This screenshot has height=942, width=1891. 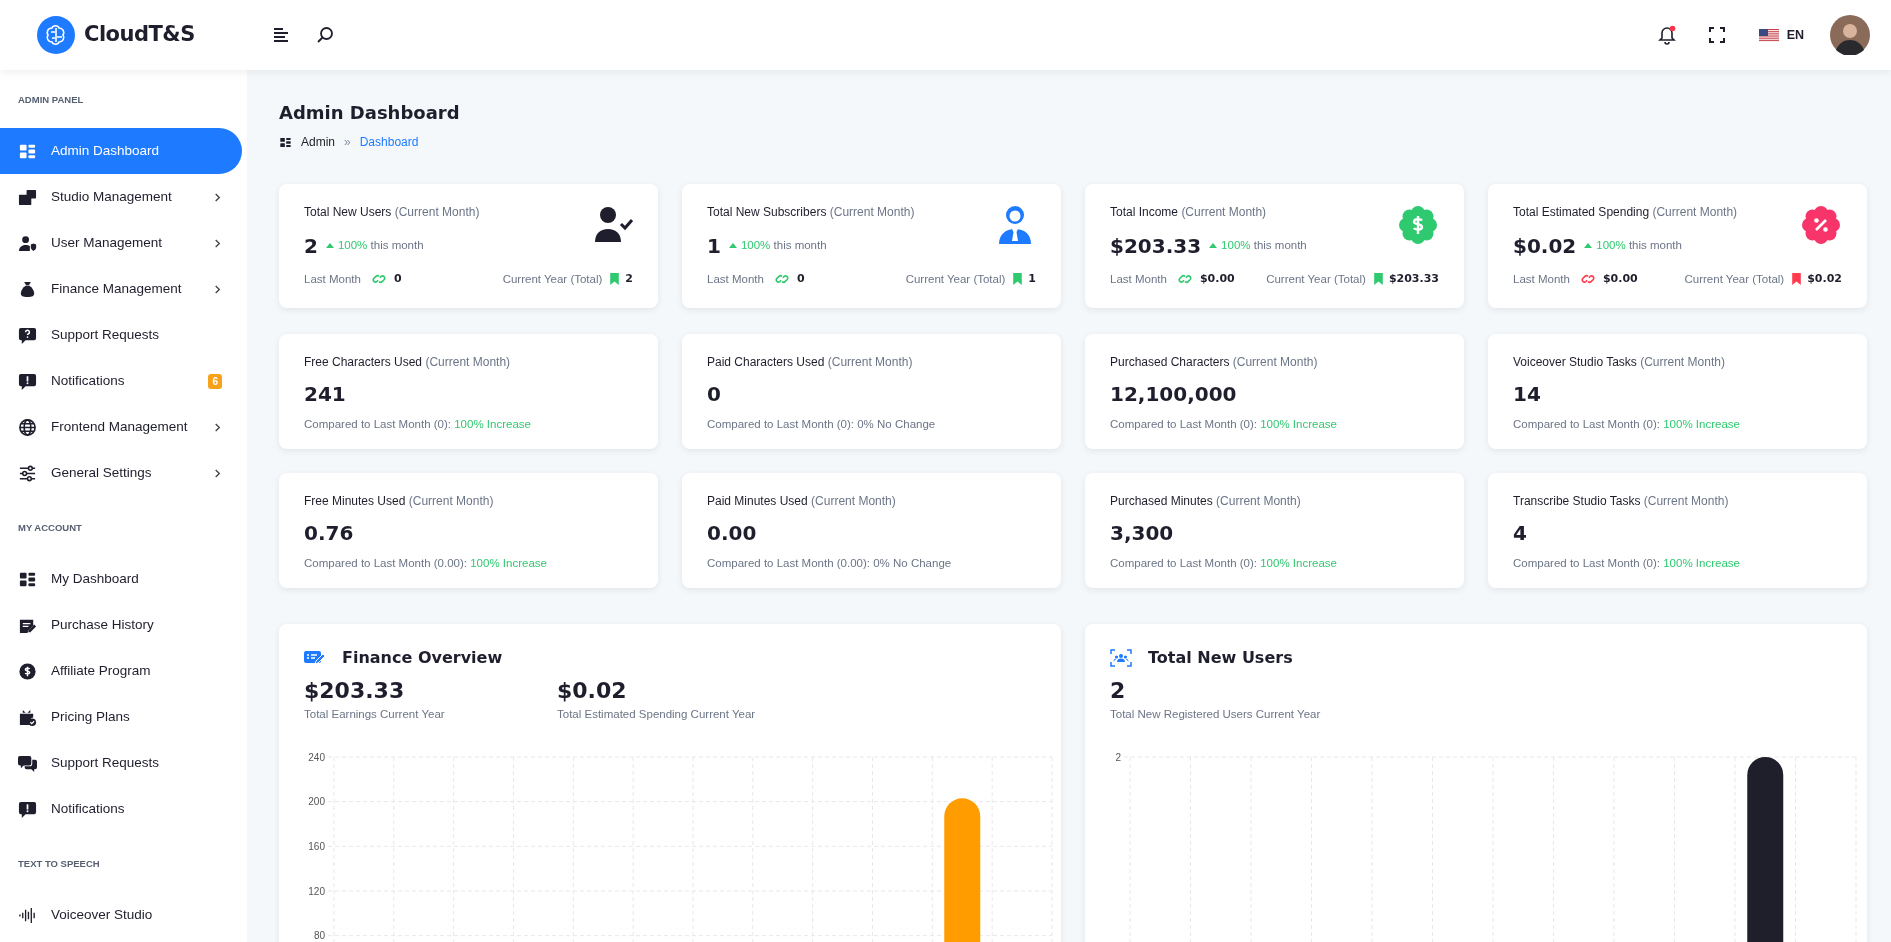 I want to click on avatar, so click(x=1850, y=35).